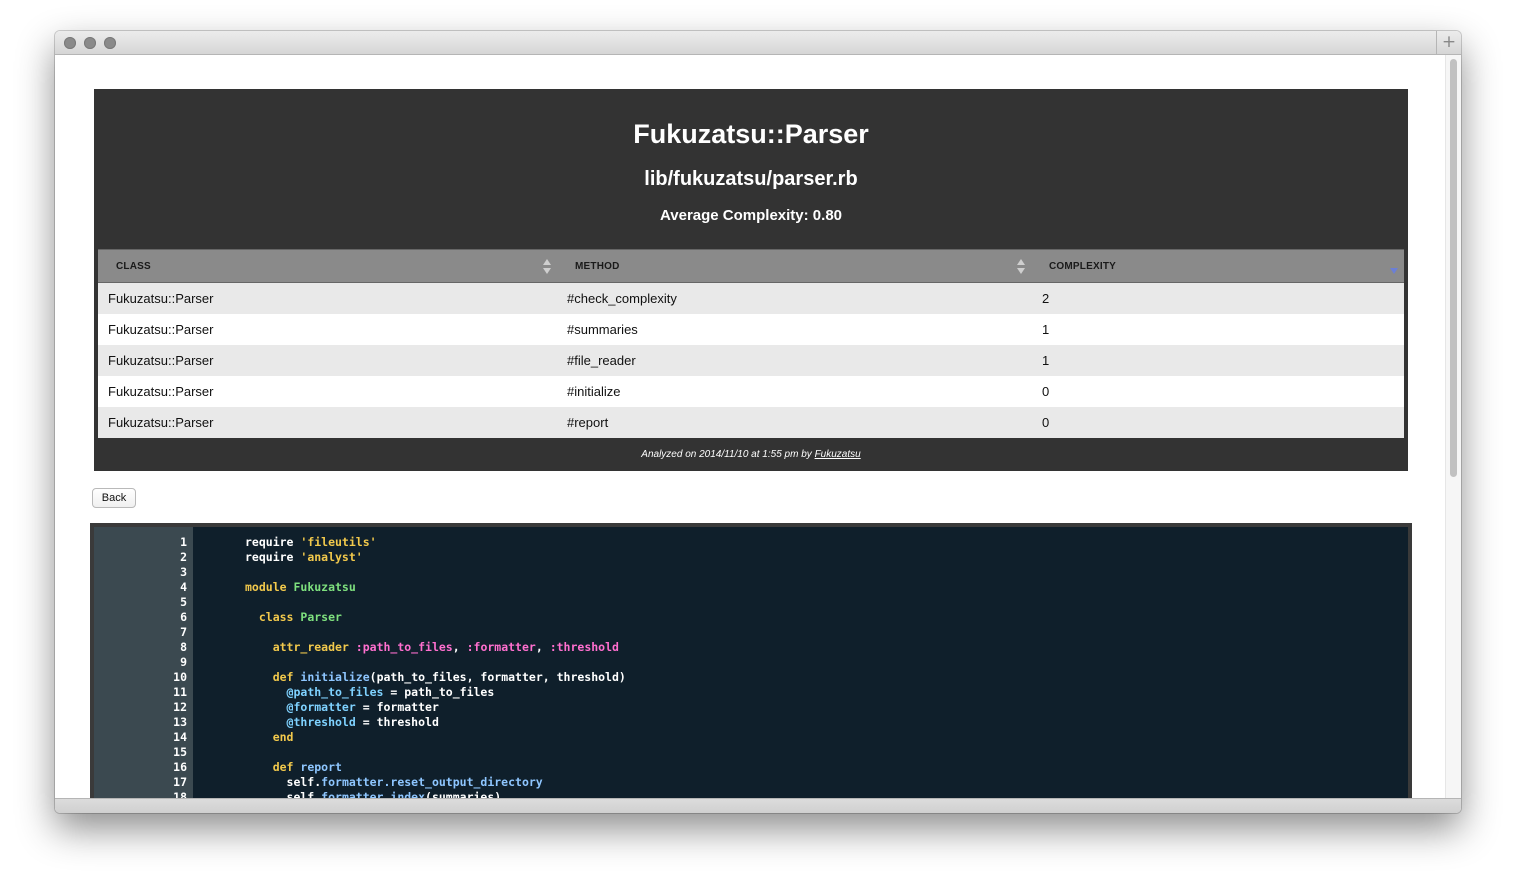 The height and width of the screenshot is (894, 1517). I want to click on table-header: CLASS METHOD COMPLEXITY, so click(751, 266).